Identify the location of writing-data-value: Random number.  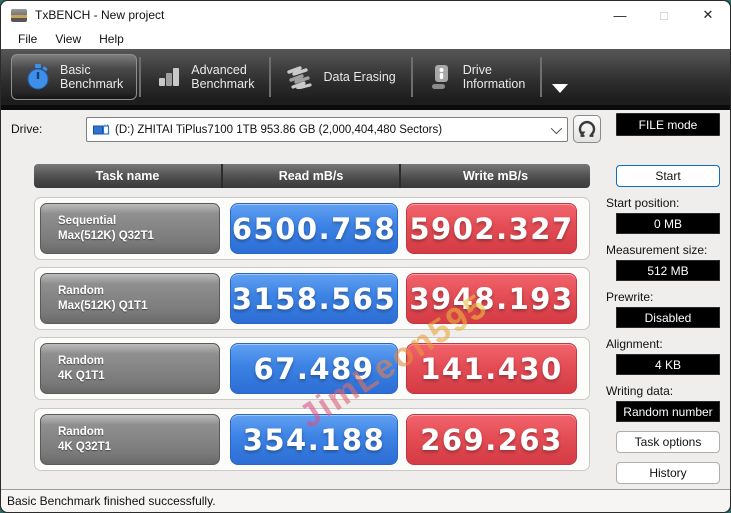
(668, 411).